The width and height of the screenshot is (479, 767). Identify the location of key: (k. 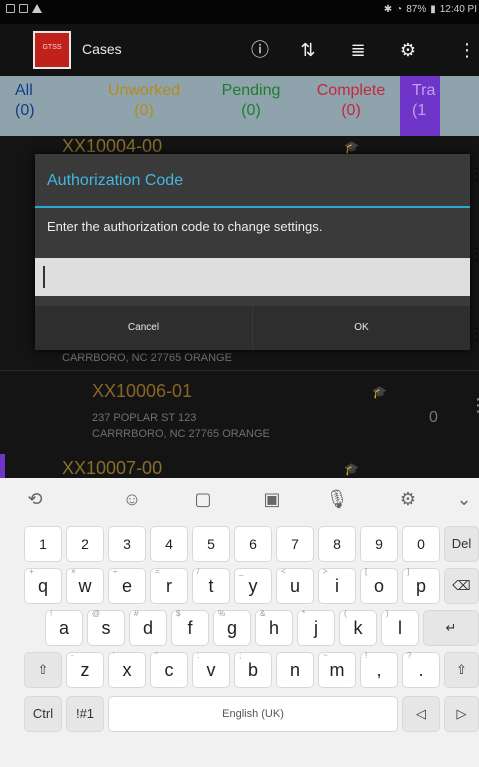
(358, 627).